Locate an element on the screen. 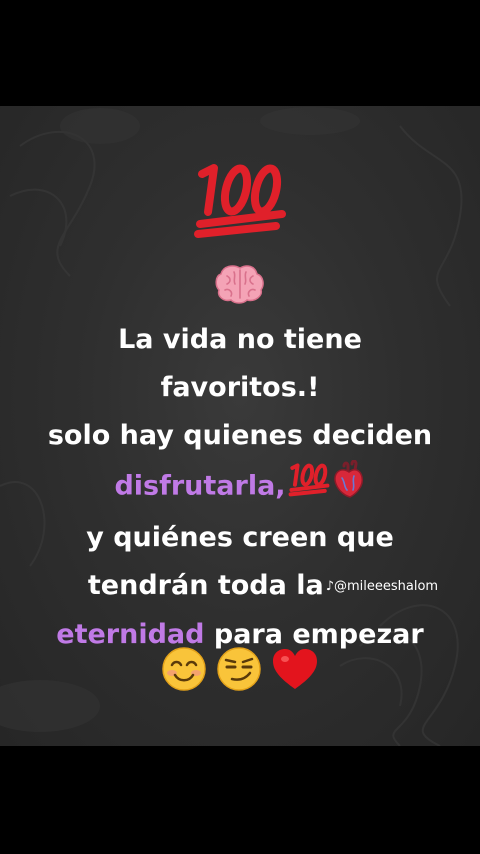 Image resolution: width=480 pixels, height=854 pixels. top-letterbox is located at coordinates (240, 53).